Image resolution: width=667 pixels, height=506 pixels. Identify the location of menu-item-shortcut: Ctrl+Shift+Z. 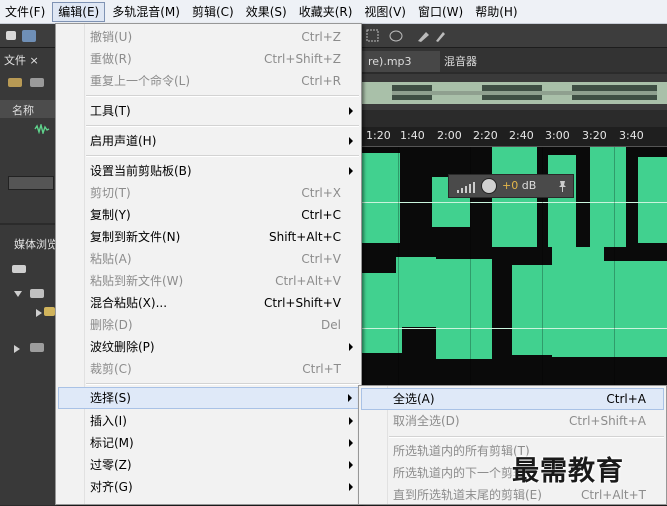
(302, 59).